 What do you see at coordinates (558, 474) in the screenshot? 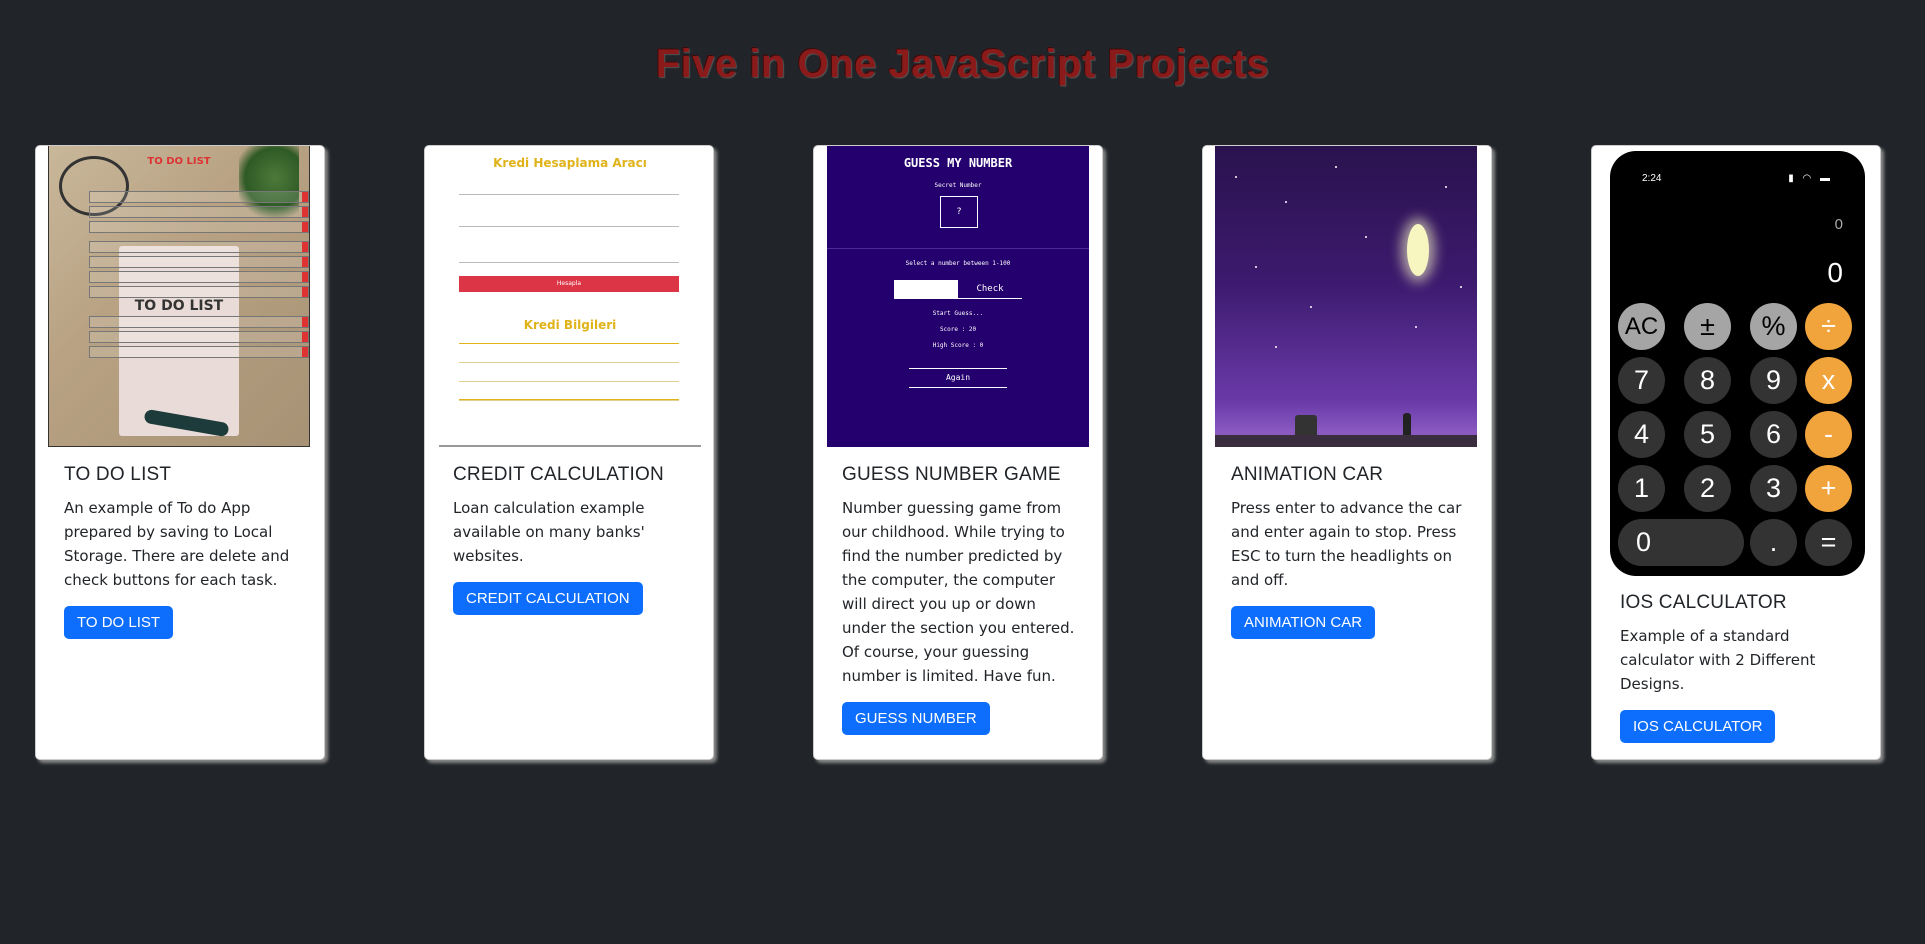
I see `card-title: CREDIT CALCULATION` at bounding box center [558, 474].